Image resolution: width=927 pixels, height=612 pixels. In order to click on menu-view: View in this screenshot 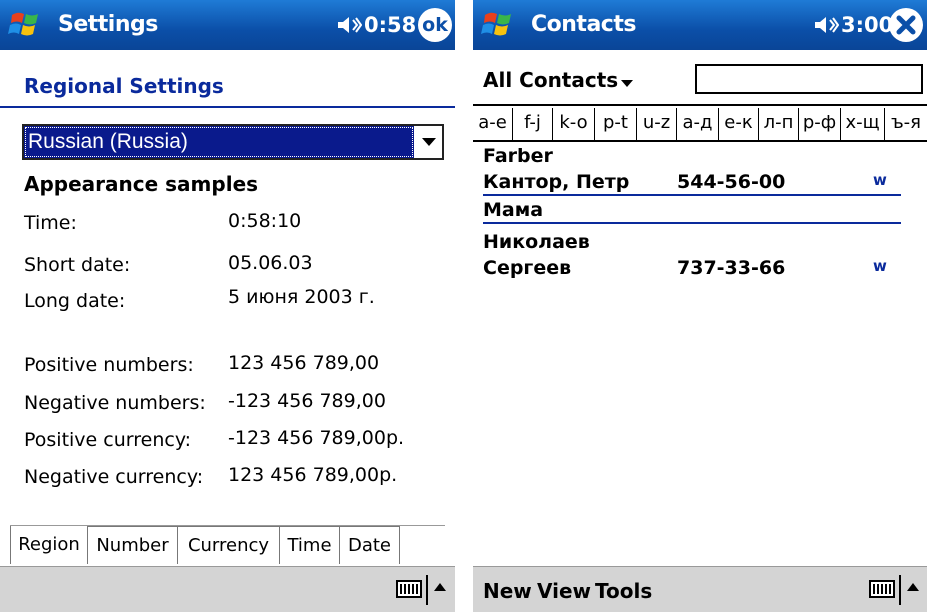, I will do `click(564, 591)`.